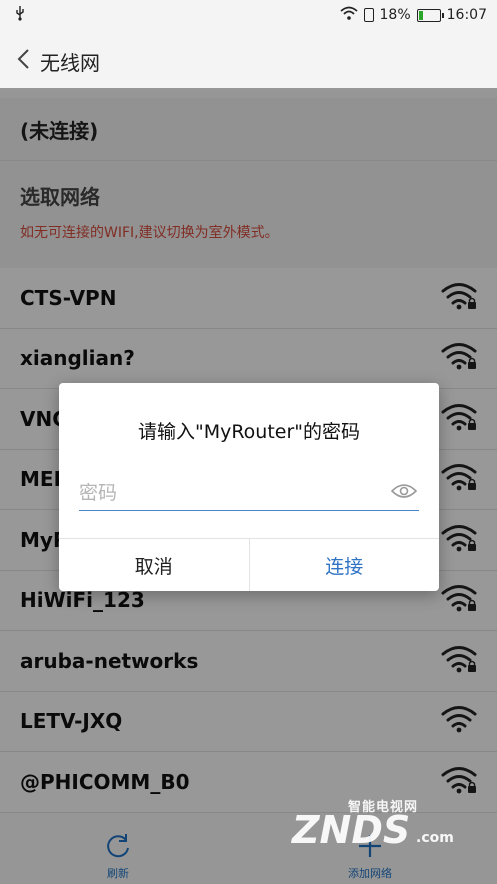  What do you see at coordinates (413, 15) in the screenshot?
I see `status-indicators: 18% 16:07` at bounding box center [413, 15].